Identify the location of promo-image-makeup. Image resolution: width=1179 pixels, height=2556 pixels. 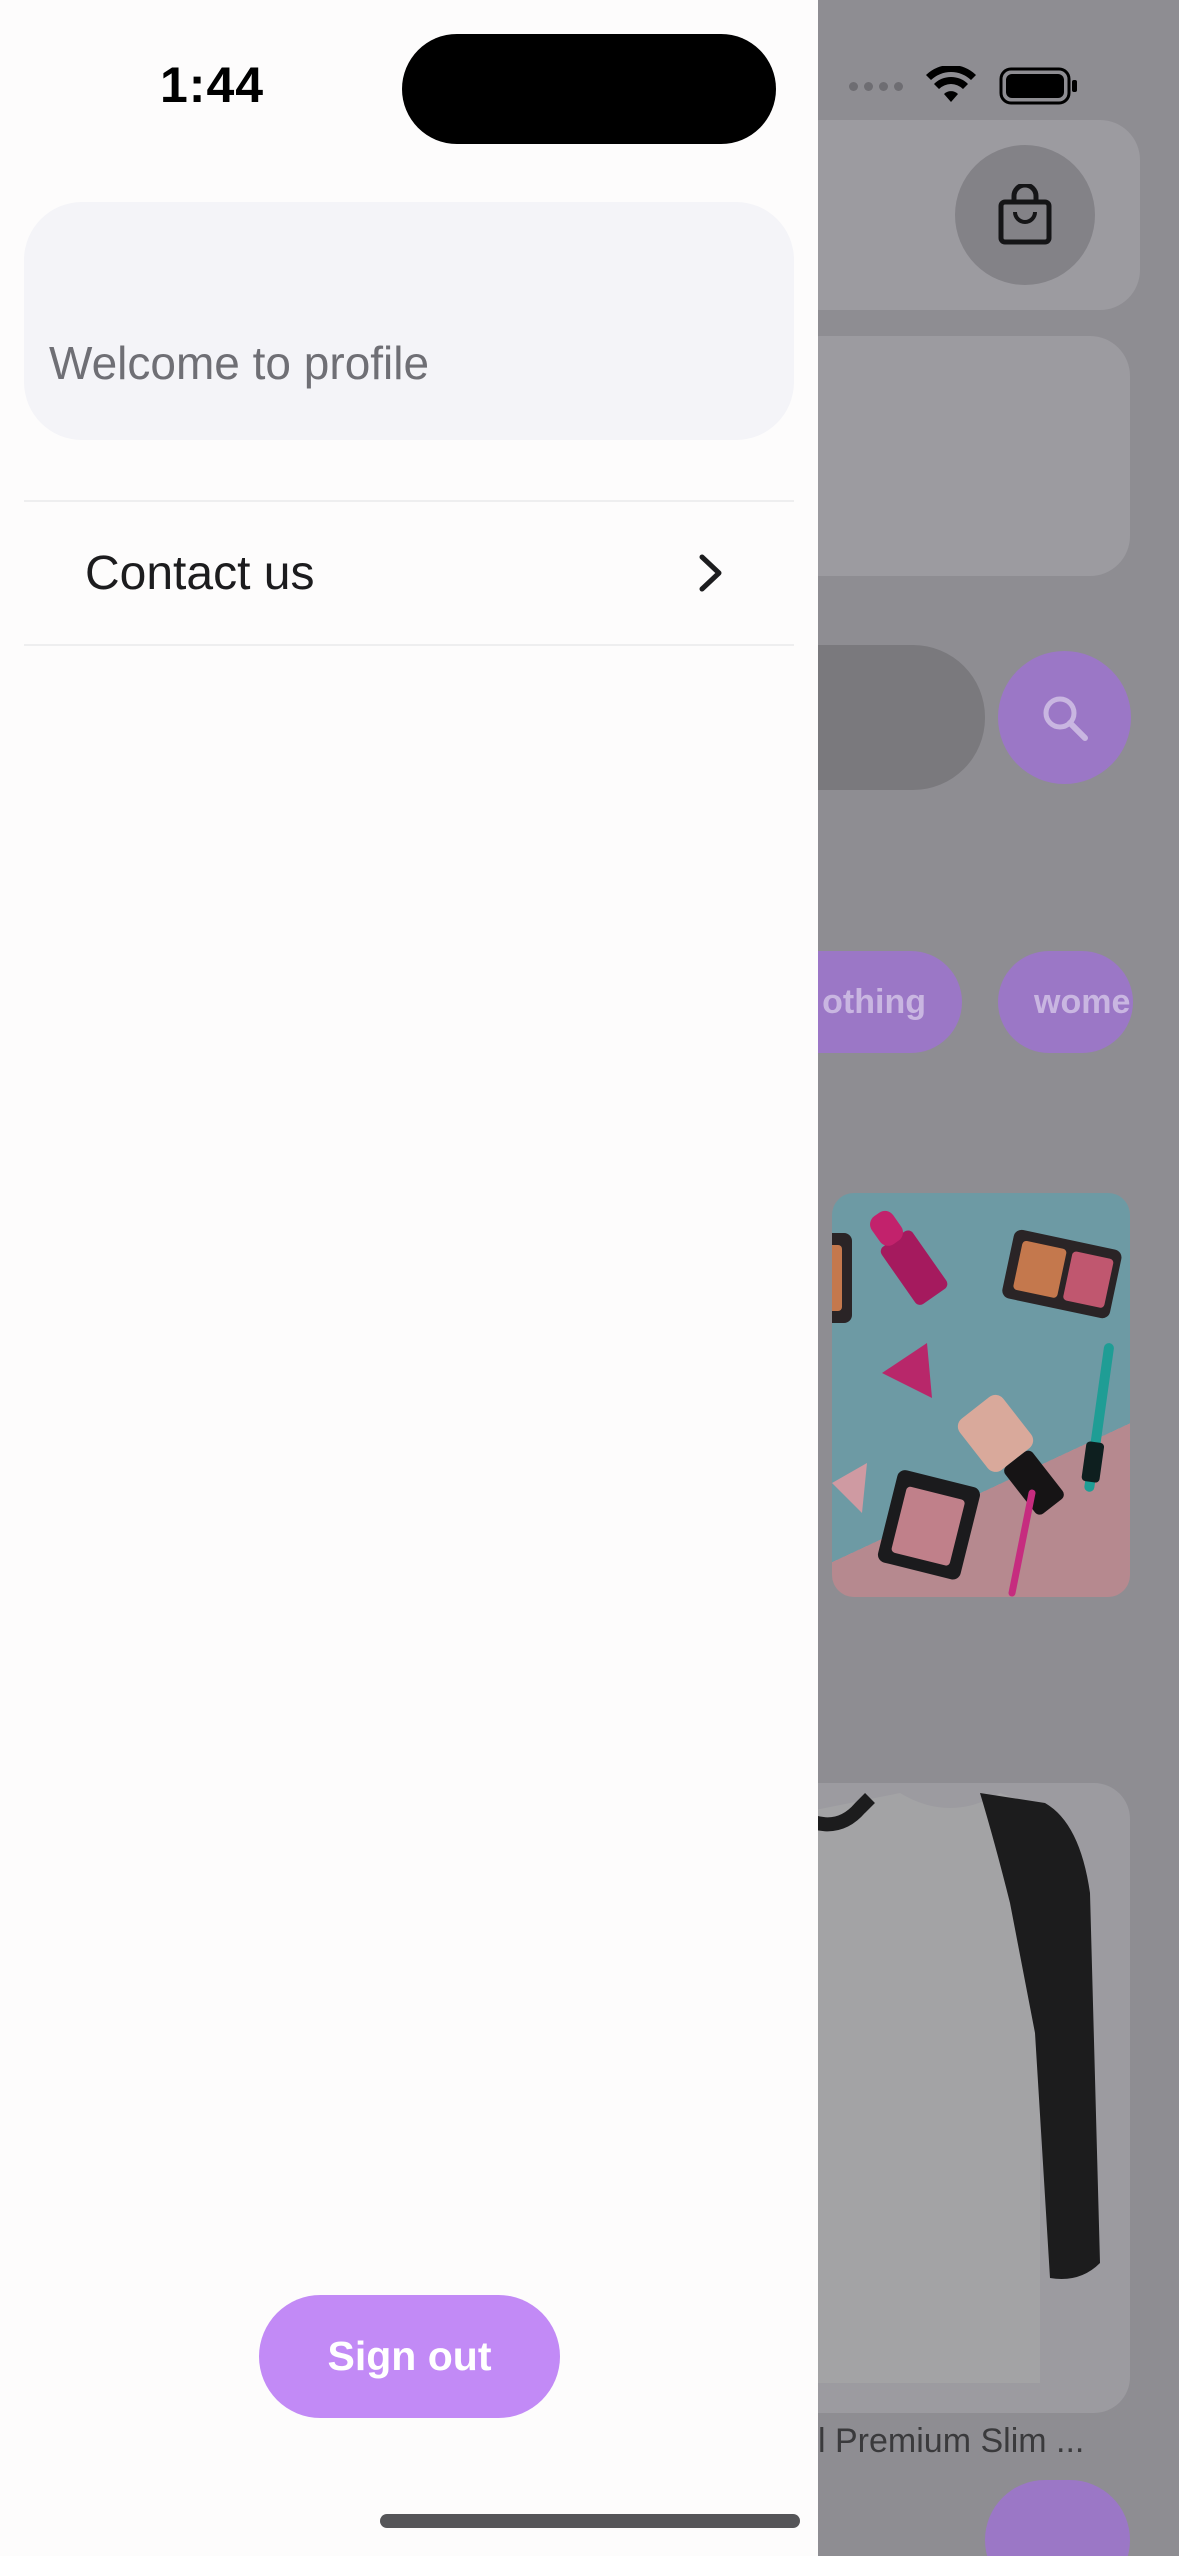
(981, 1395).